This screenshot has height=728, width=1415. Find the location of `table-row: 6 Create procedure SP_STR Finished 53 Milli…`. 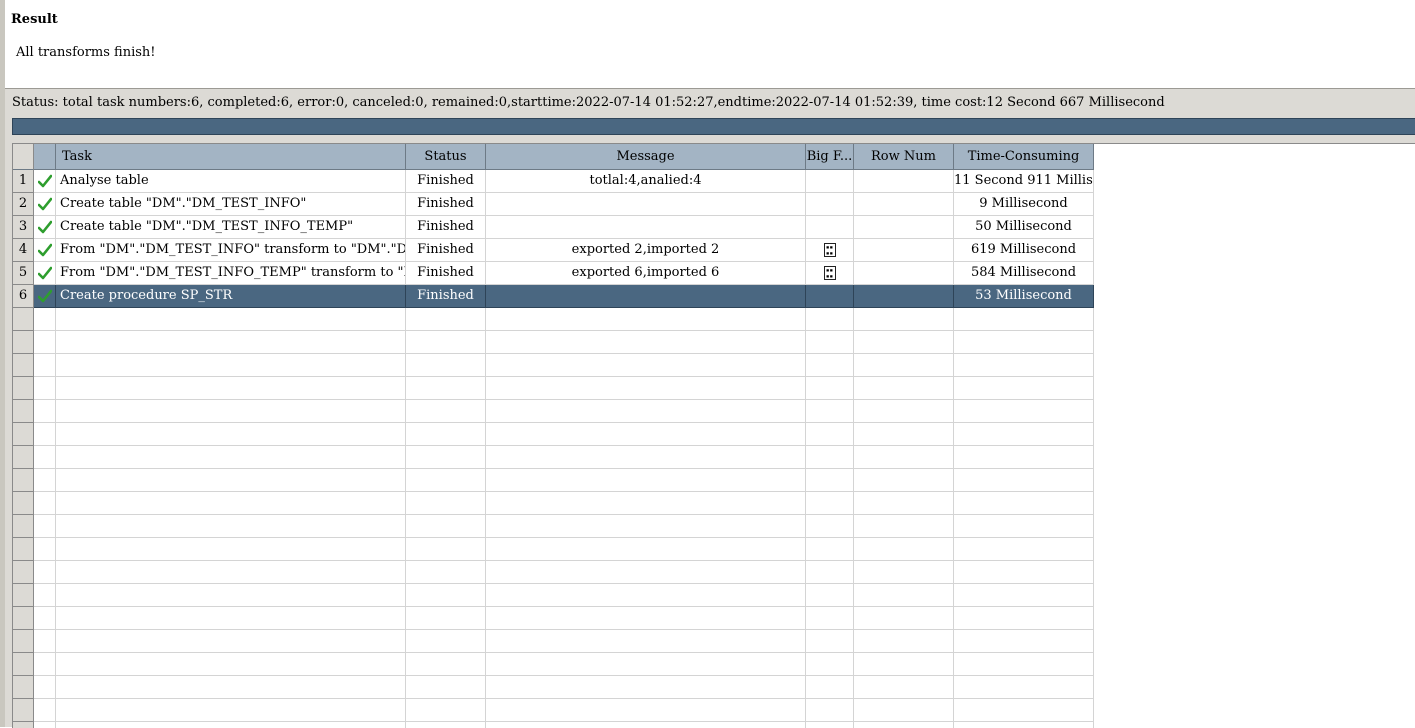

table-row: 6 Create procedure SP_STR Finished 53 Milli… is located at coordinates (714, 296).